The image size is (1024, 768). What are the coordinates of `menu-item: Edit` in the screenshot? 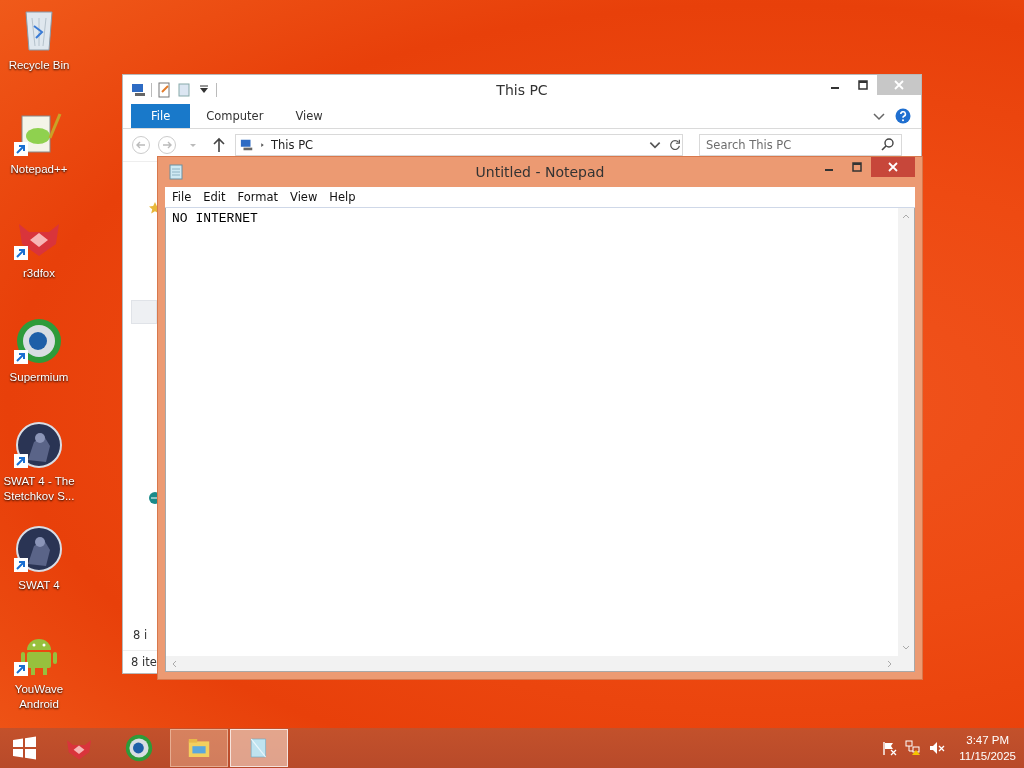 It's located at (214, 197).